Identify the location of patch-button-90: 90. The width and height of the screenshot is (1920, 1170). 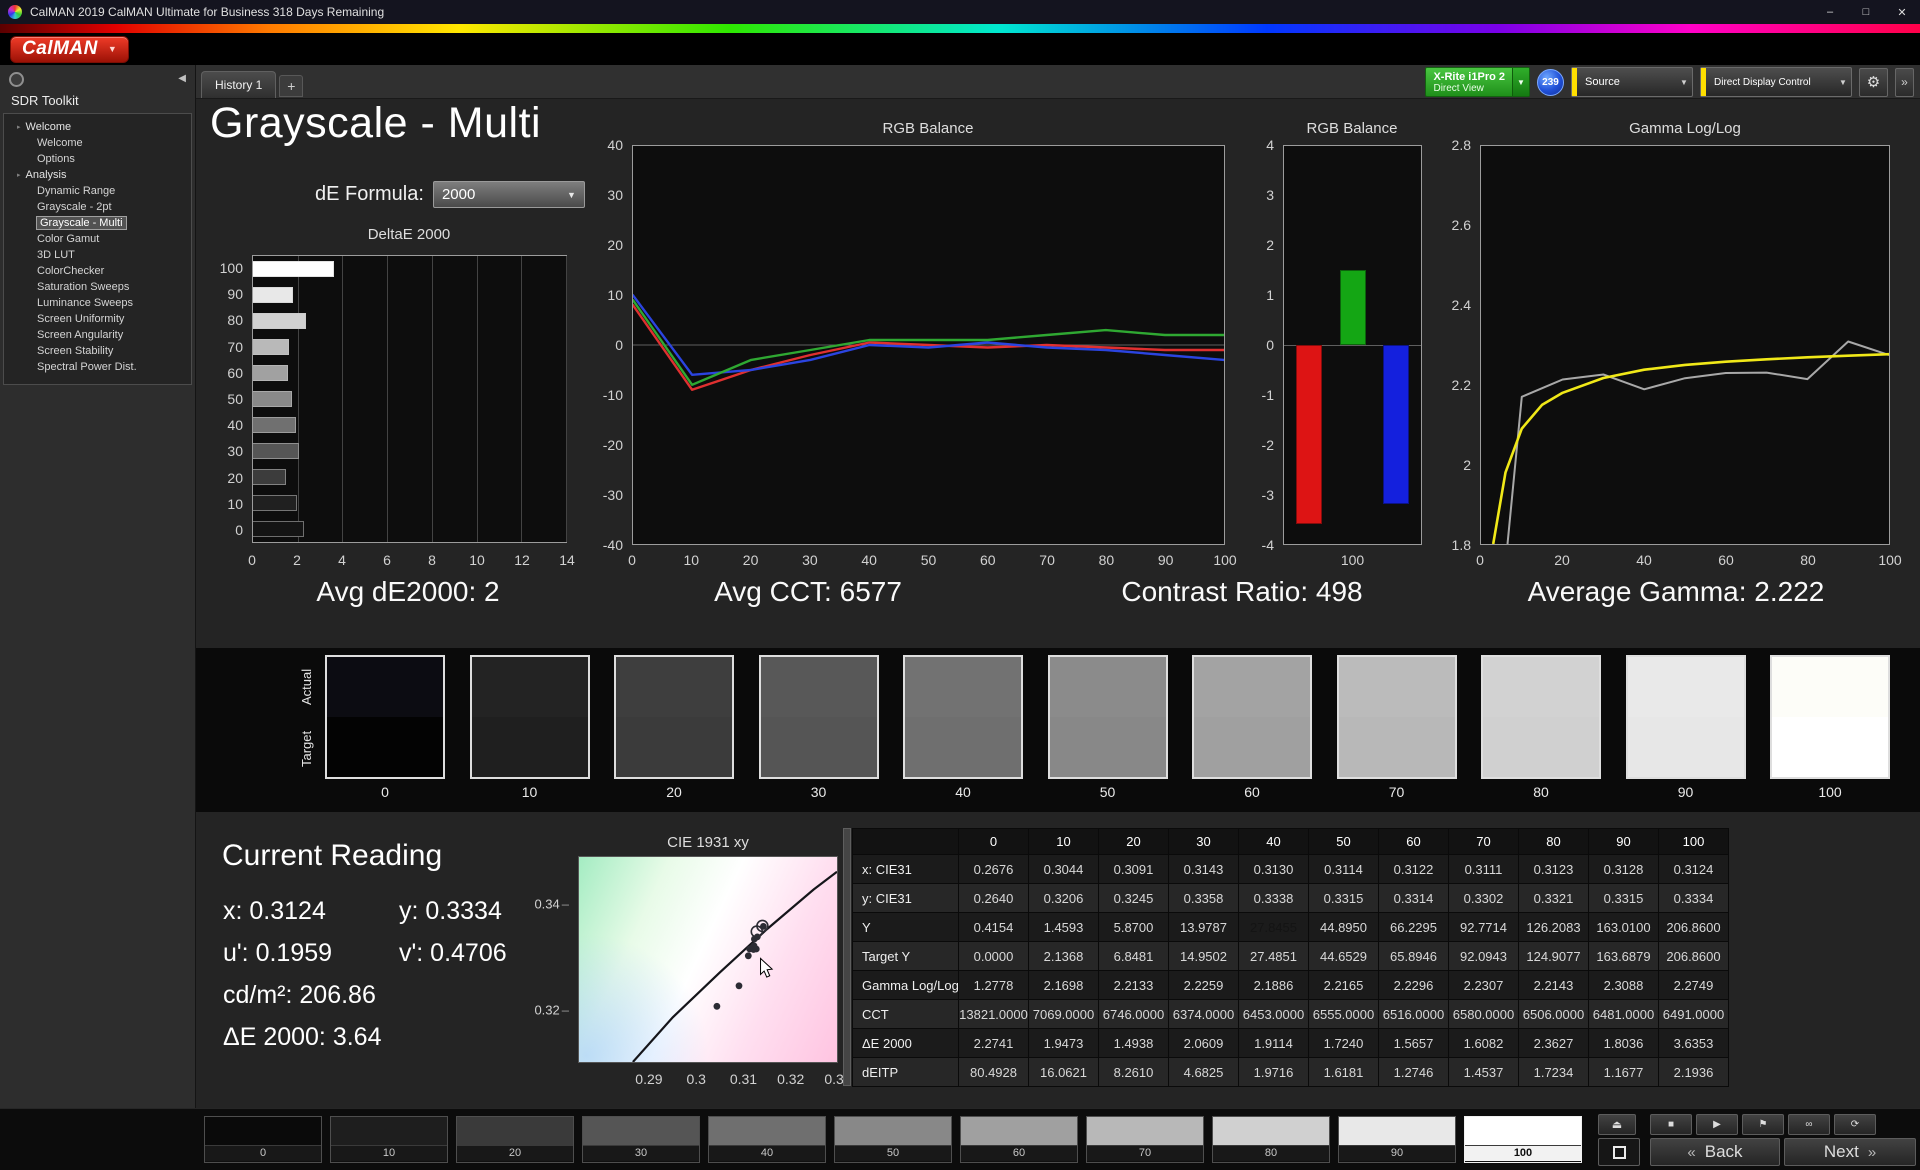
(1397, 1139).